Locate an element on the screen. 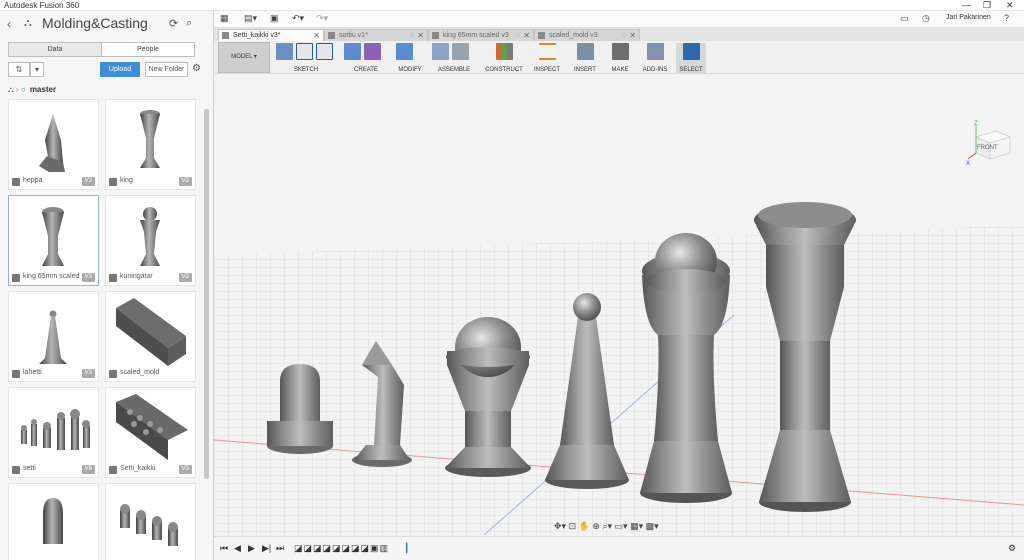 This screenshot has height=560, width=1024. file-card: lahetti V3 is located at coordinates (53, 336).